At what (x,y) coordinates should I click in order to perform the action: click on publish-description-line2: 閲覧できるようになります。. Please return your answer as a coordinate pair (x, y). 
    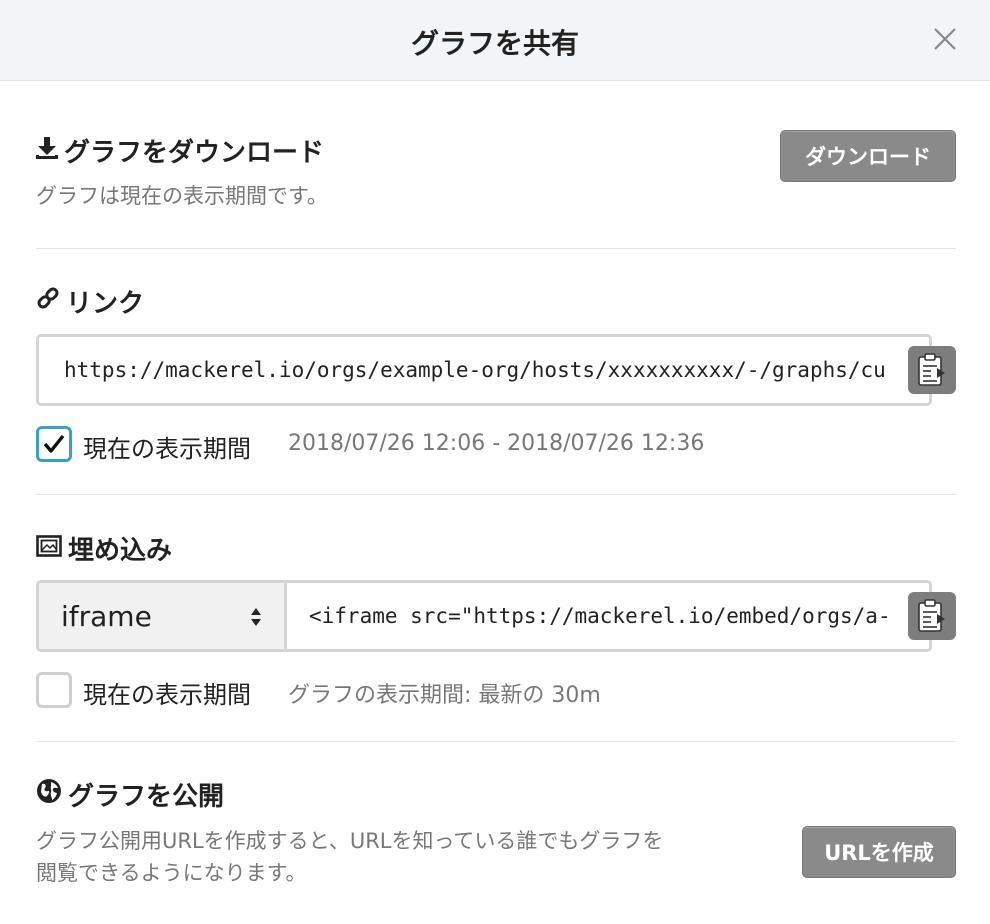
    Looking at the image, I should click on (171, 873).